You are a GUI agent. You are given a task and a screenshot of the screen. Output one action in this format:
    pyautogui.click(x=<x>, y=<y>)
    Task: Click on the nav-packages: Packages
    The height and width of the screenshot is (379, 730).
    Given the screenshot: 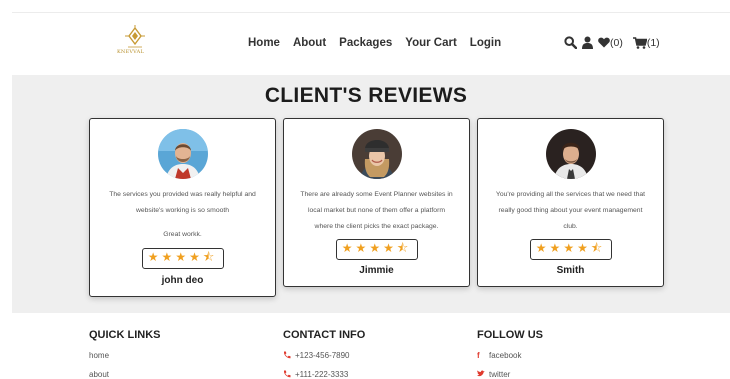 What is the action you would take?
    pyautogui.click(x=365, y=43)
    